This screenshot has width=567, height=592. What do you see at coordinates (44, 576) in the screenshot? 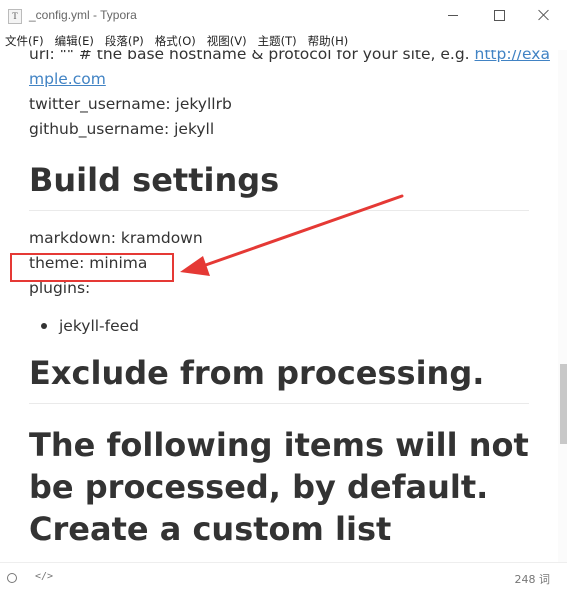
I see `source-code-toggle: </>` at bounding box center [44, 576].